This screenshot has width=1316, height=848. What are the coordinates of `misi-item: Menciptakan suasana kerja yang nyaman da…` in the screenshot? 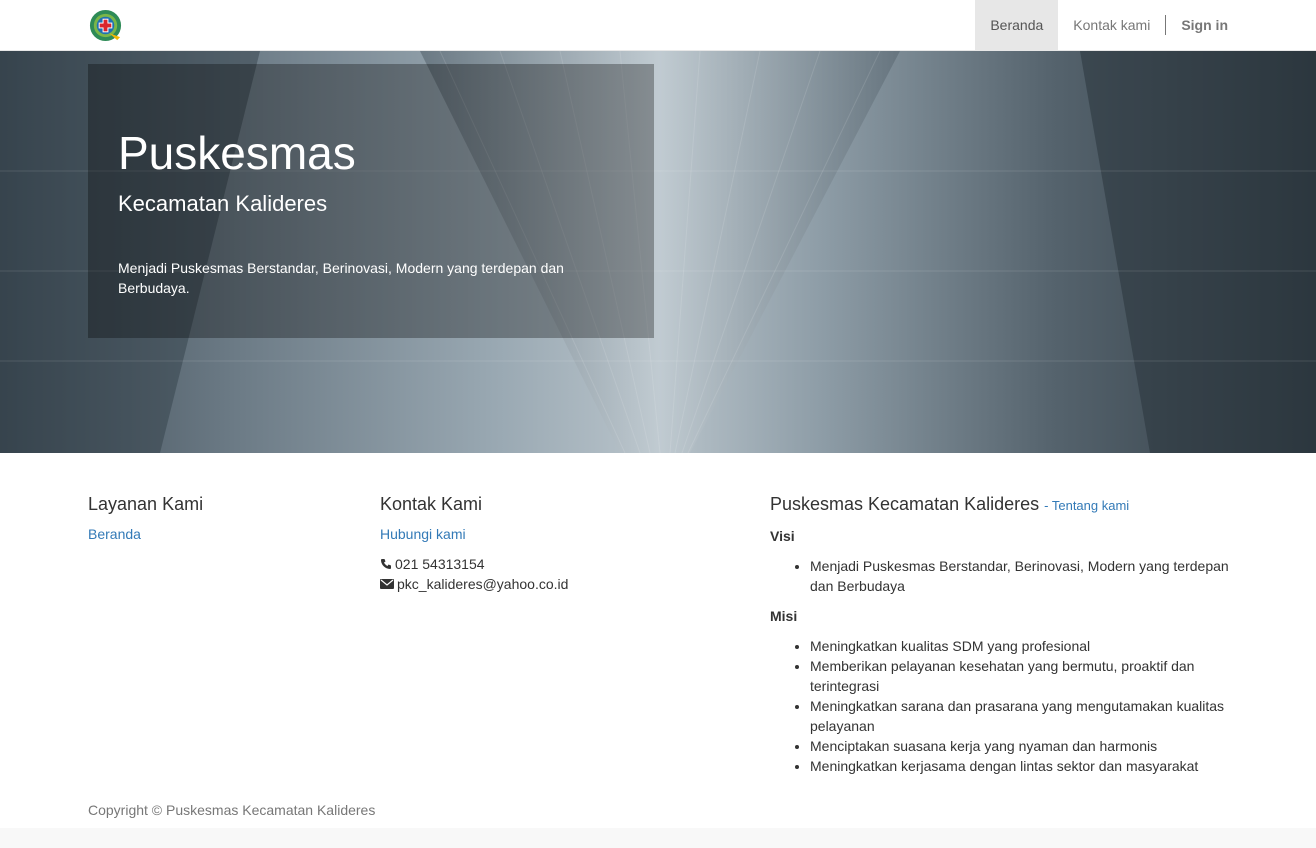 It's located at (1020, 746).